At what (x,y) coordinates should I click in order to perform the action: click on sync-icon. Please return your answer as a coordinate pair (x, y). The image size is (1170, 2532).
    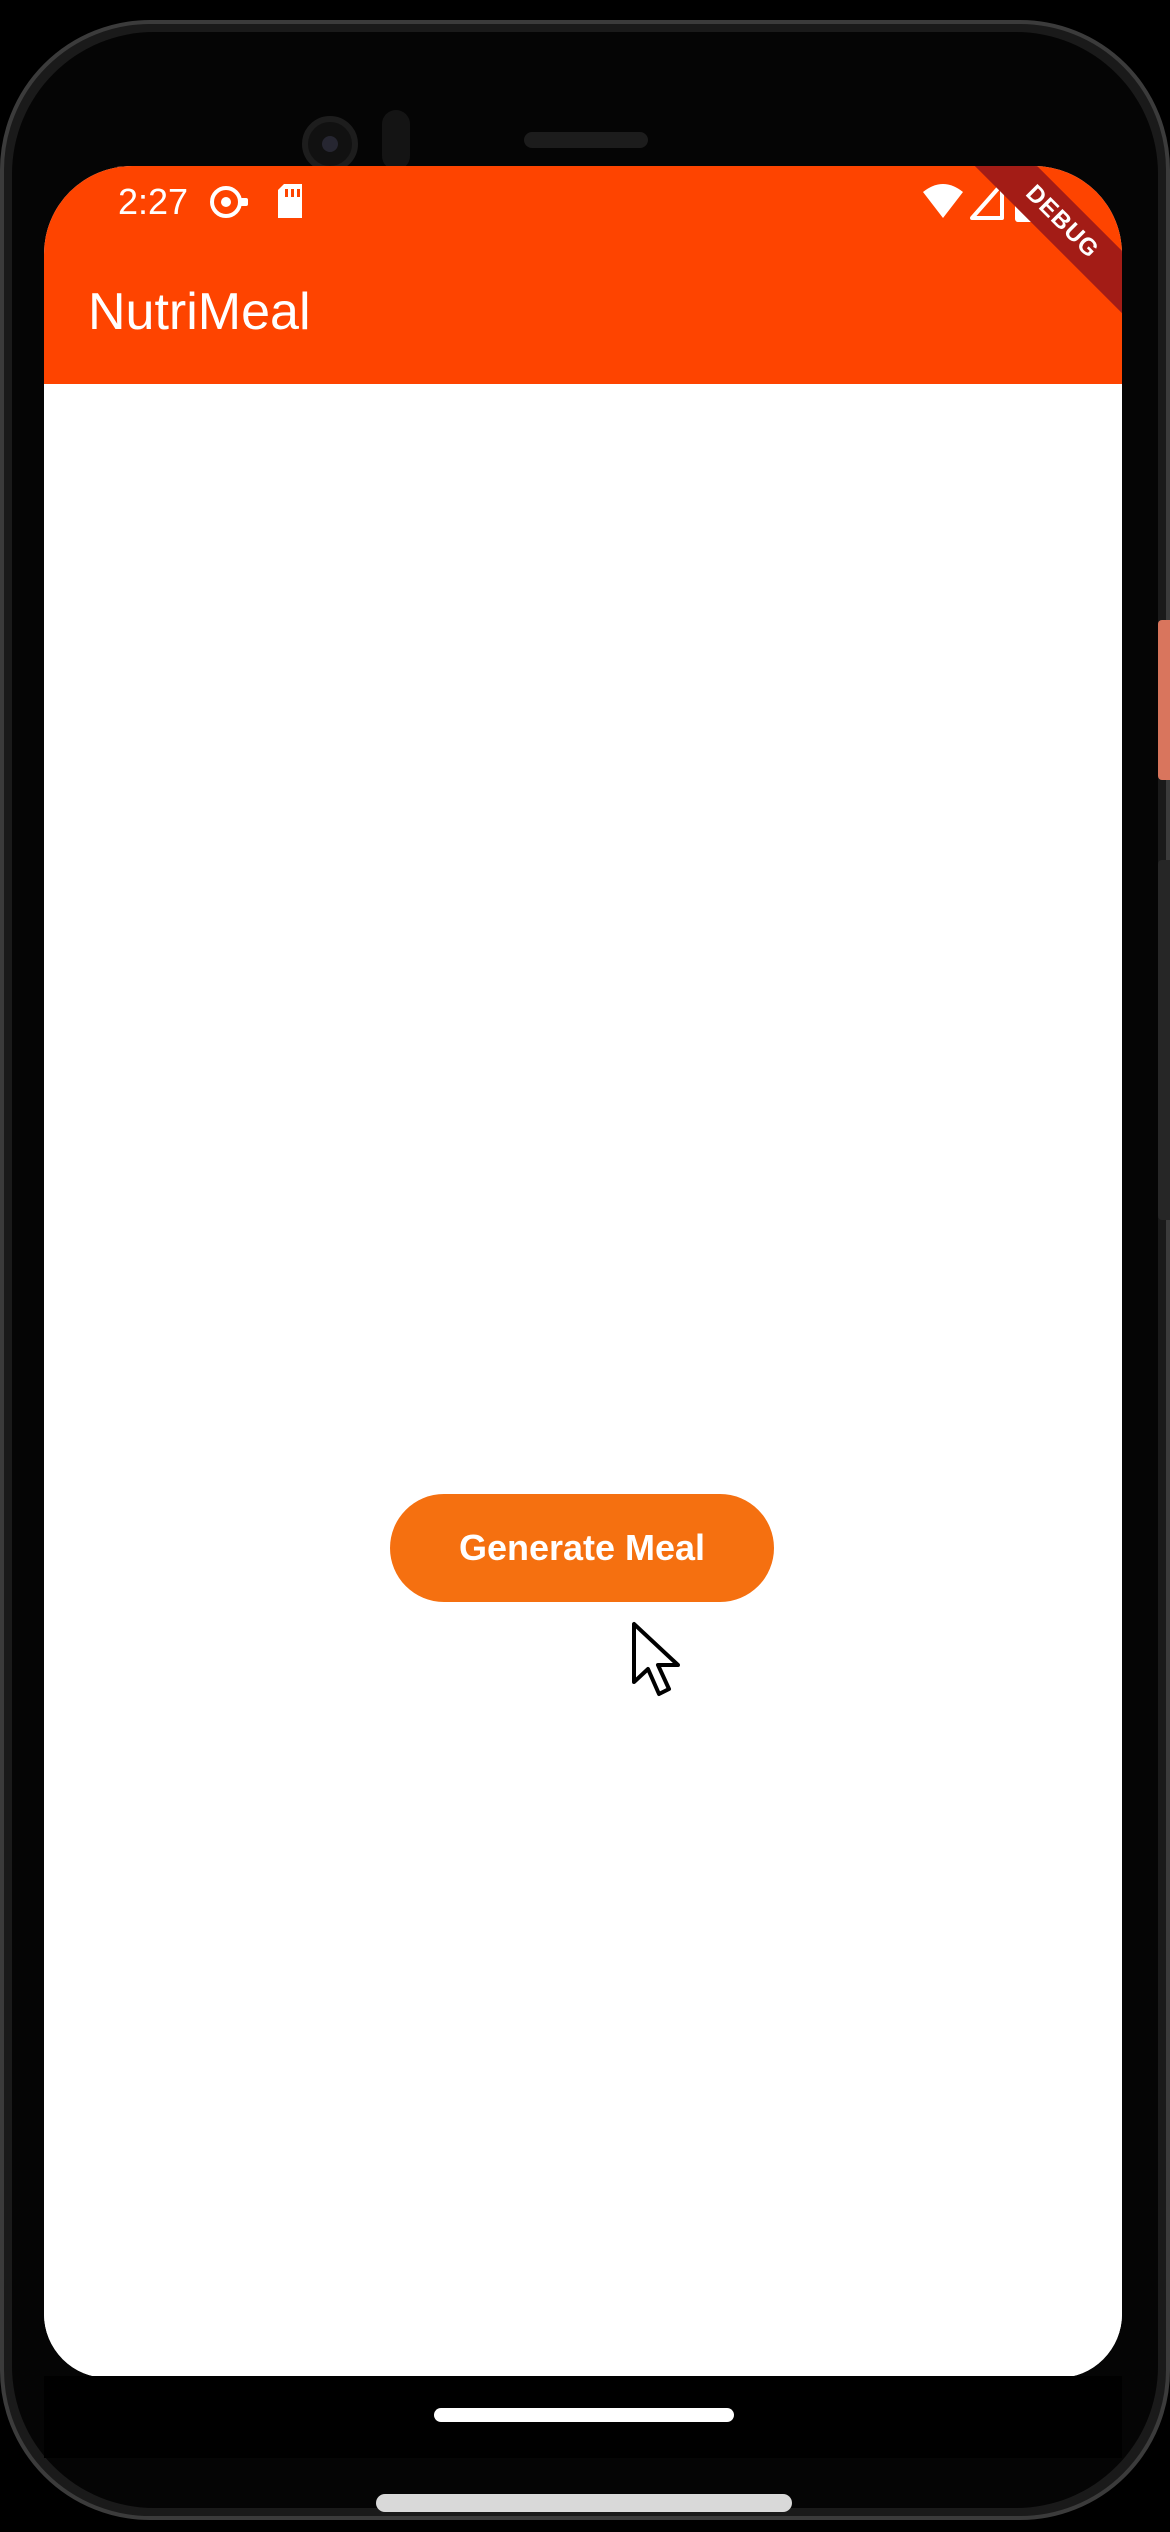
    Looking at the image, I should click on (229, 202).